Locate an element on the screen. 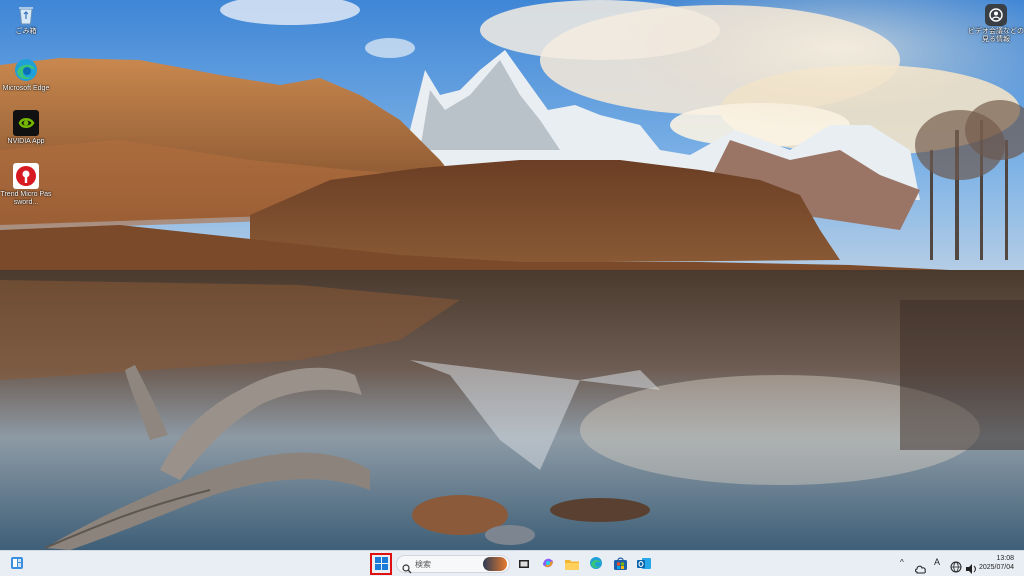 This screenshot has height=578, width=1024. widgets-icon is located at coordinates (17, 564).